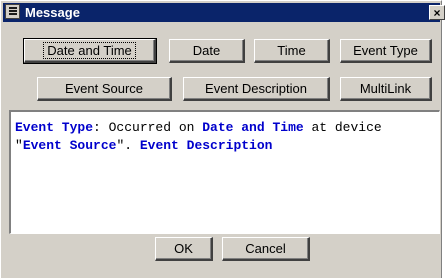 The width and height of the screenshot is (445, 278). I want to click on insert-event-description-button: Event Description, so click(256, 89).